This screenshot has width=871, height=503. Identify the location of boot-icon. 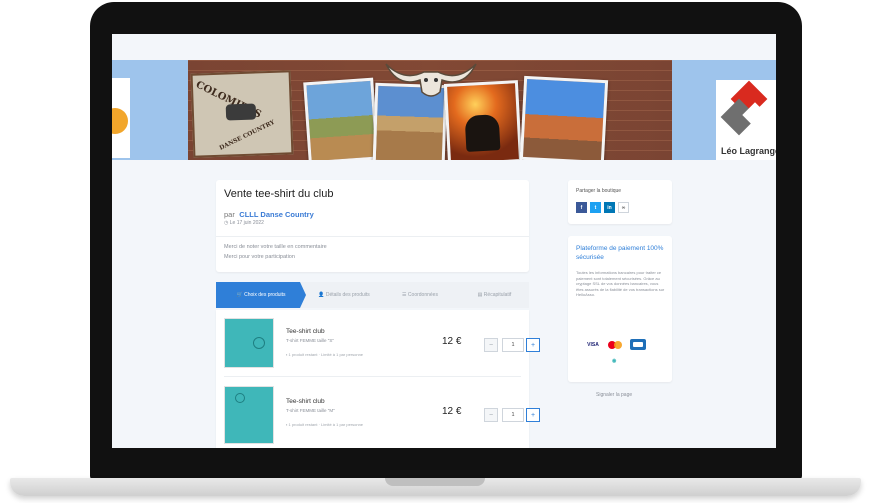
(241, 112).